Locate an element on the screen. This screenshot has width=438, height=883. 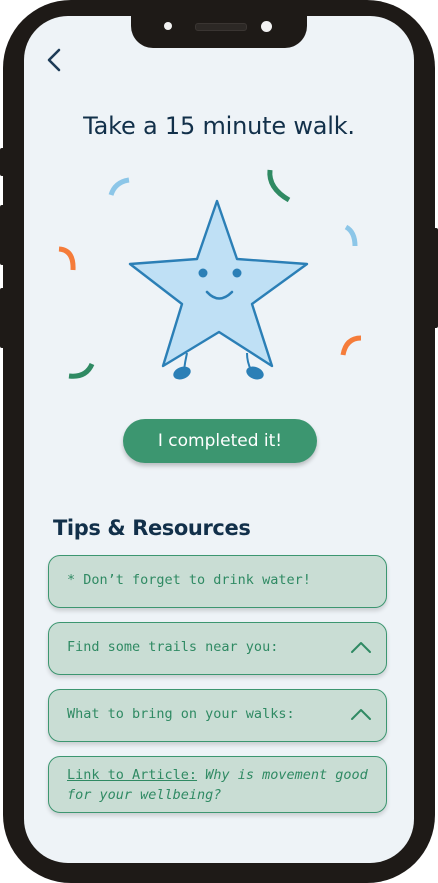
tip-card-what-to-bring: What to bring on your walks: is located at coordinates (217, 715).